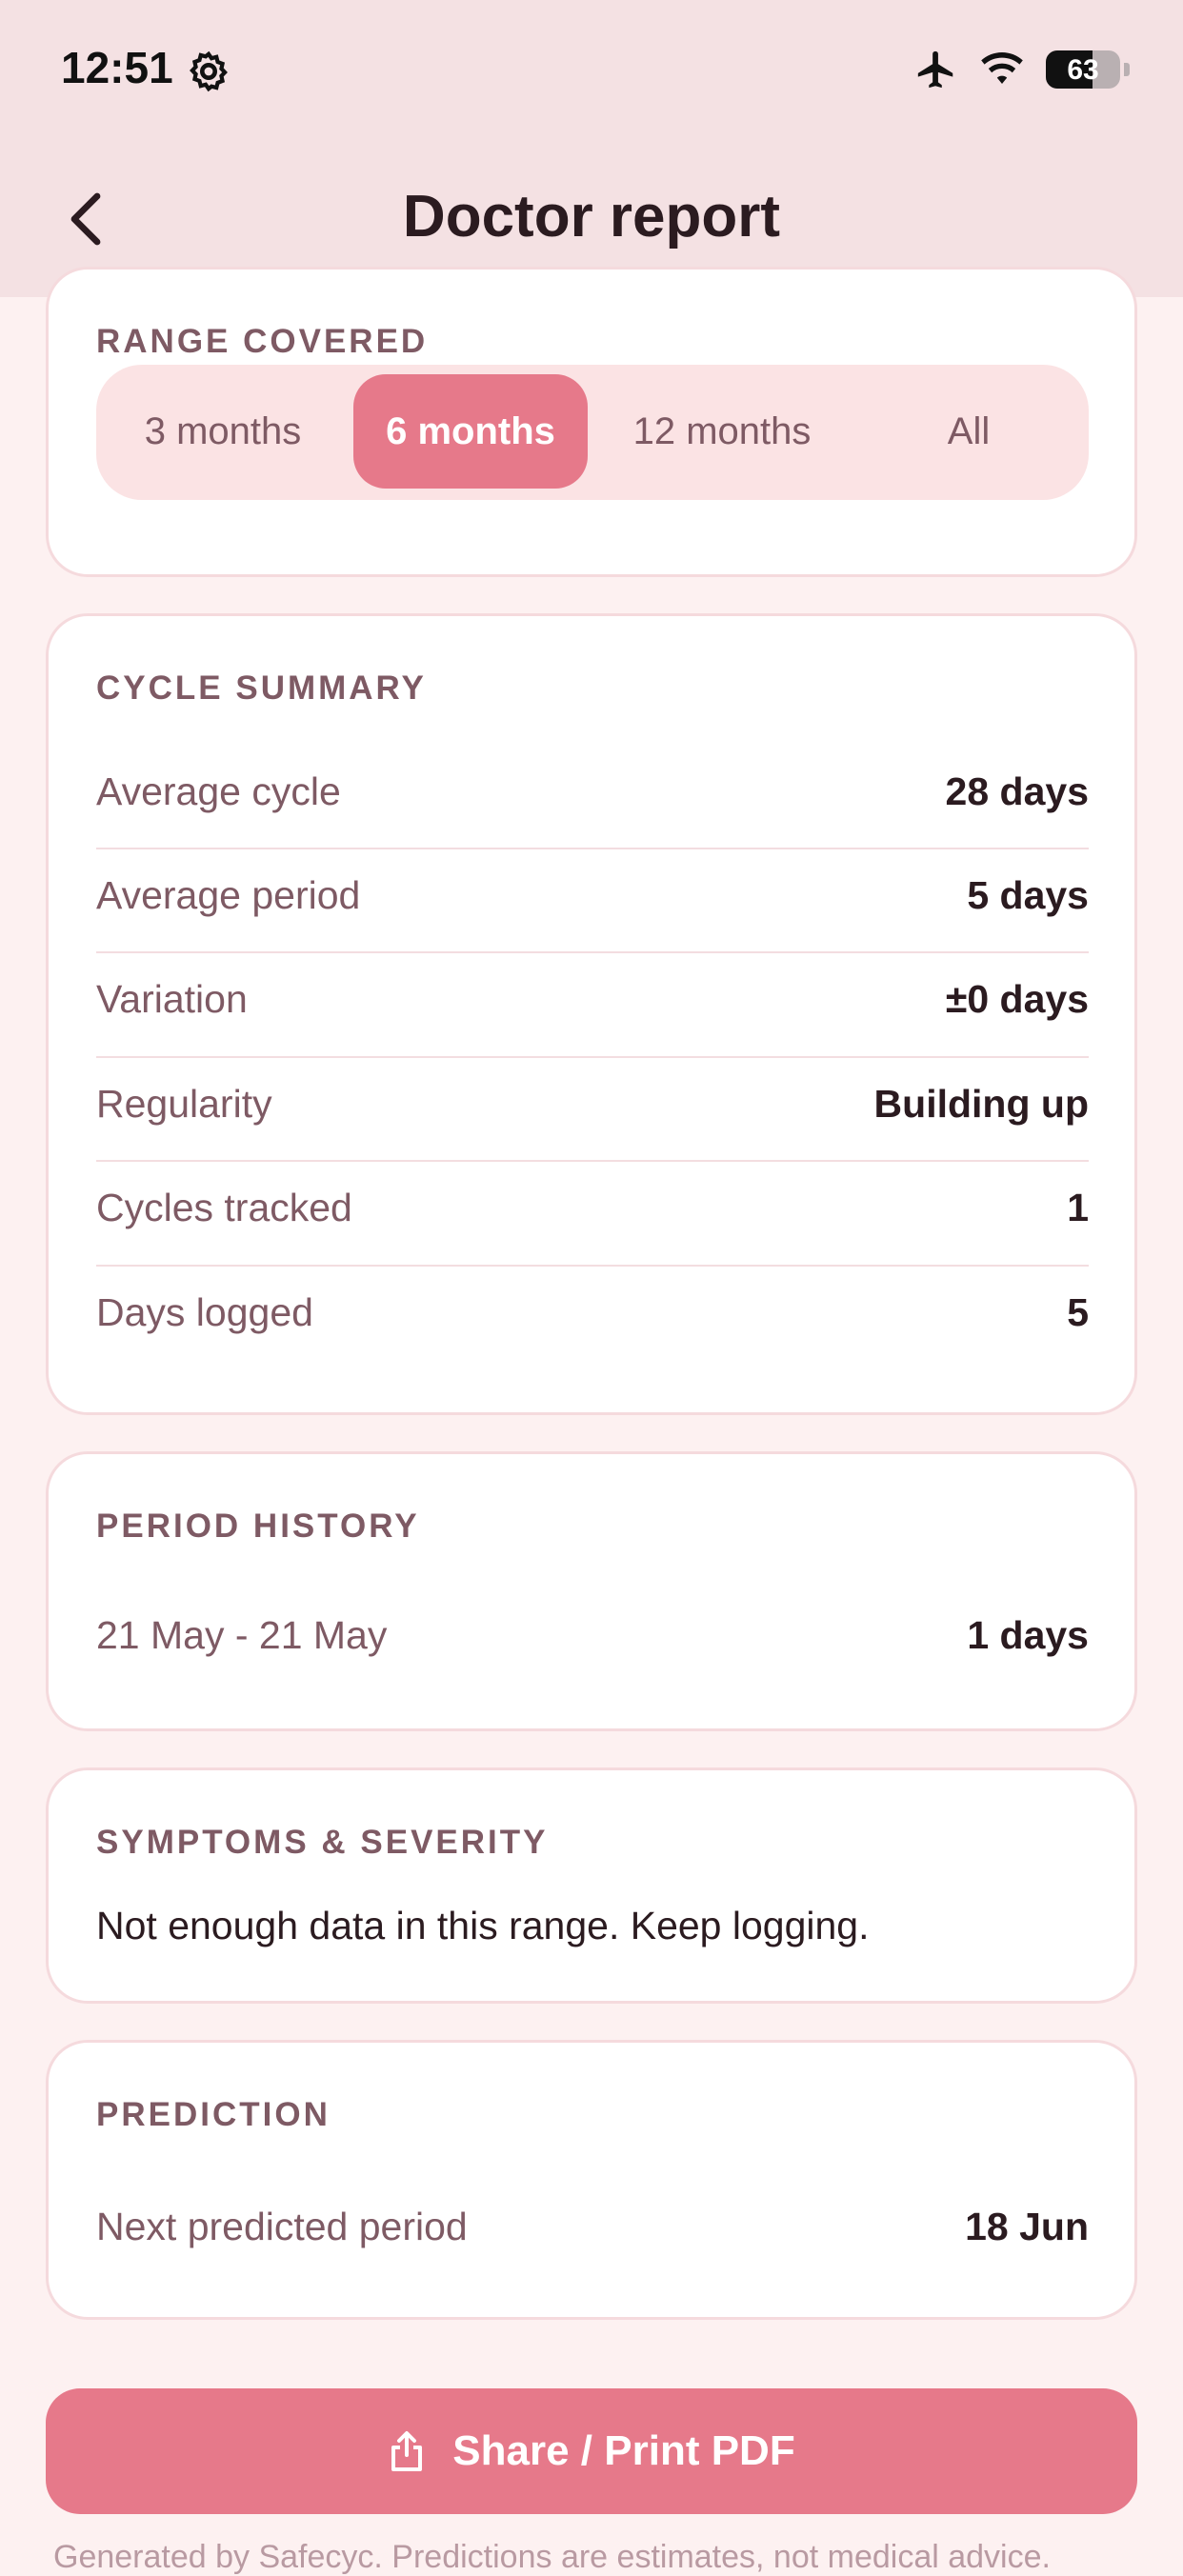 The width and height of the screenshot is (1183, 2576). Describe the element at coordinates (323, 1842) in the screenshot. I see `symptoms-title: SYMPTOMS & SEVERITY` at that location.